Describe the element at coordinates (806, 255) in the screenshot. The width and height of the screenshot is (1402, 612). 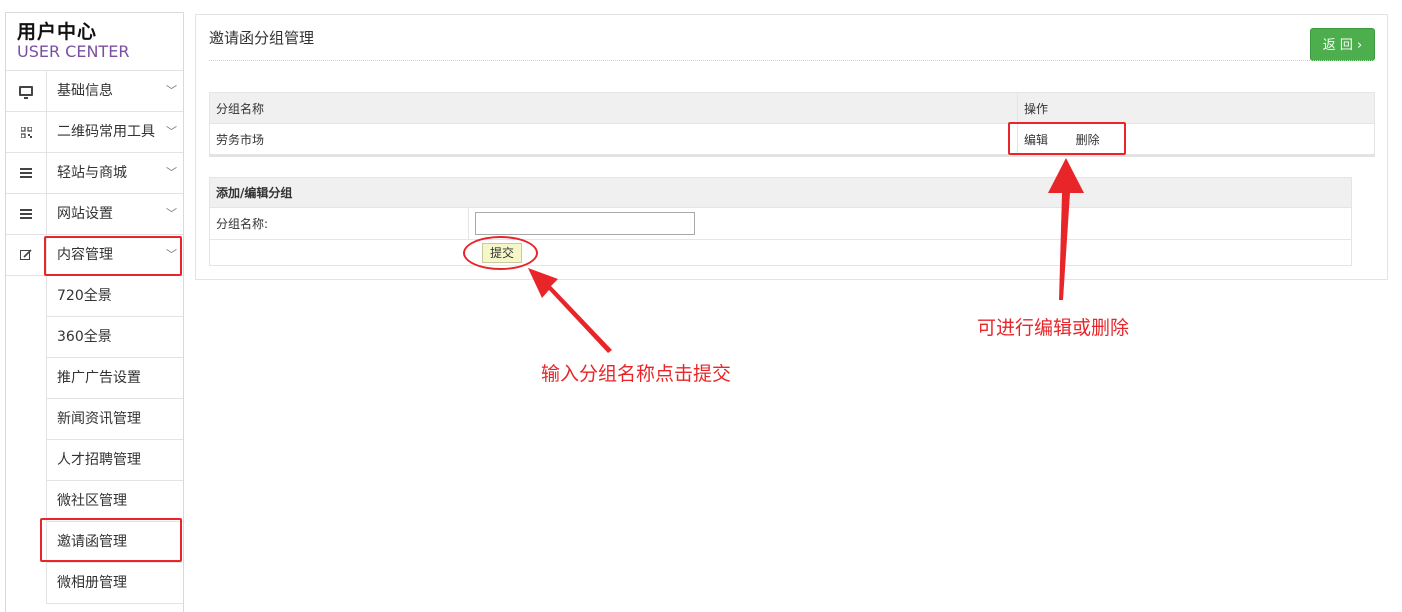
I see `annotation-arrows` at that location.